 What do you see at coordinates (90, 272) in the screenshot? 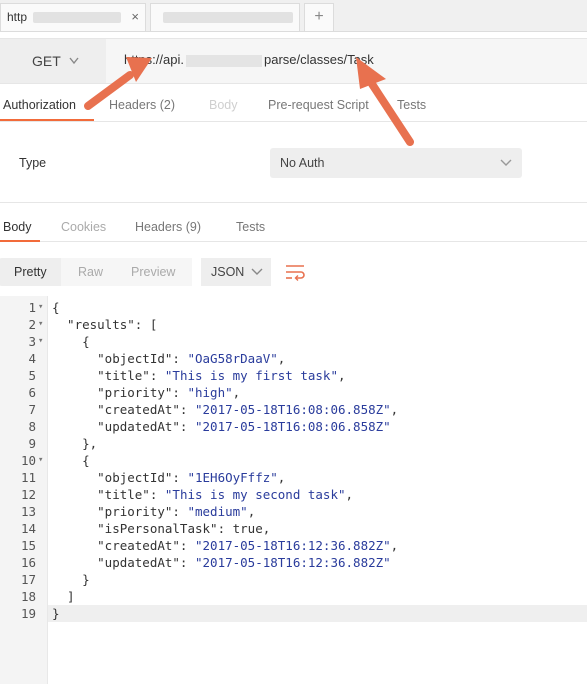
I see `raw-button: Raw` at bounding box center [90, 272].